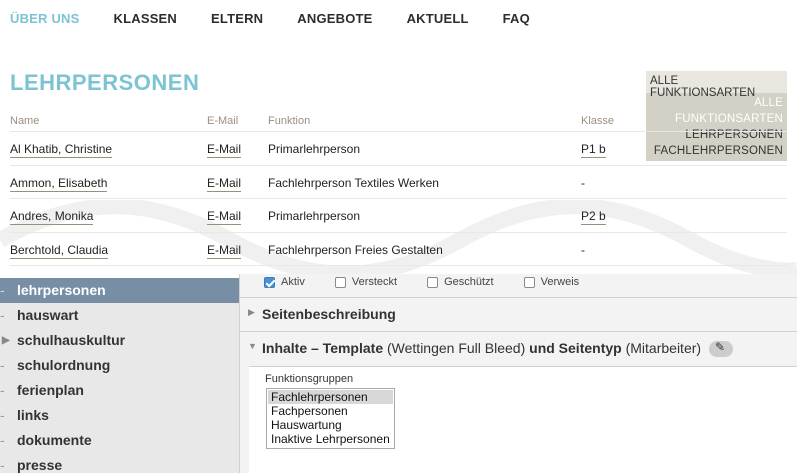  I want to click on template-name: (Wettingen Full Bleed), so click(456, 348).